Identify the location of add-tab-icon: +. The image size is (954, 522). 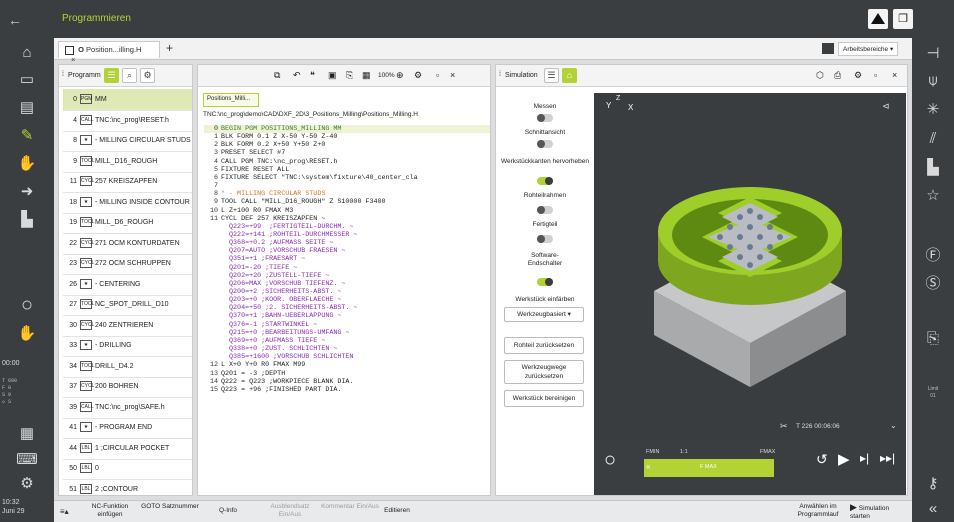
(169, 48).